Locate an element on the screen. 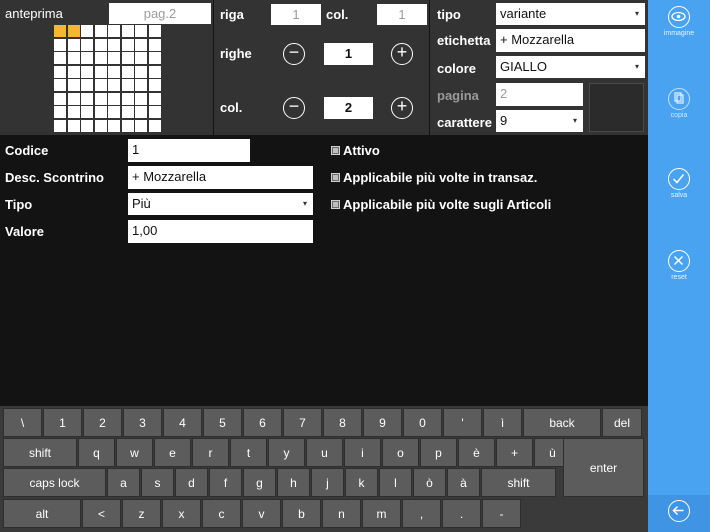  grid-cell-selected is located at coordinates (73, 31).